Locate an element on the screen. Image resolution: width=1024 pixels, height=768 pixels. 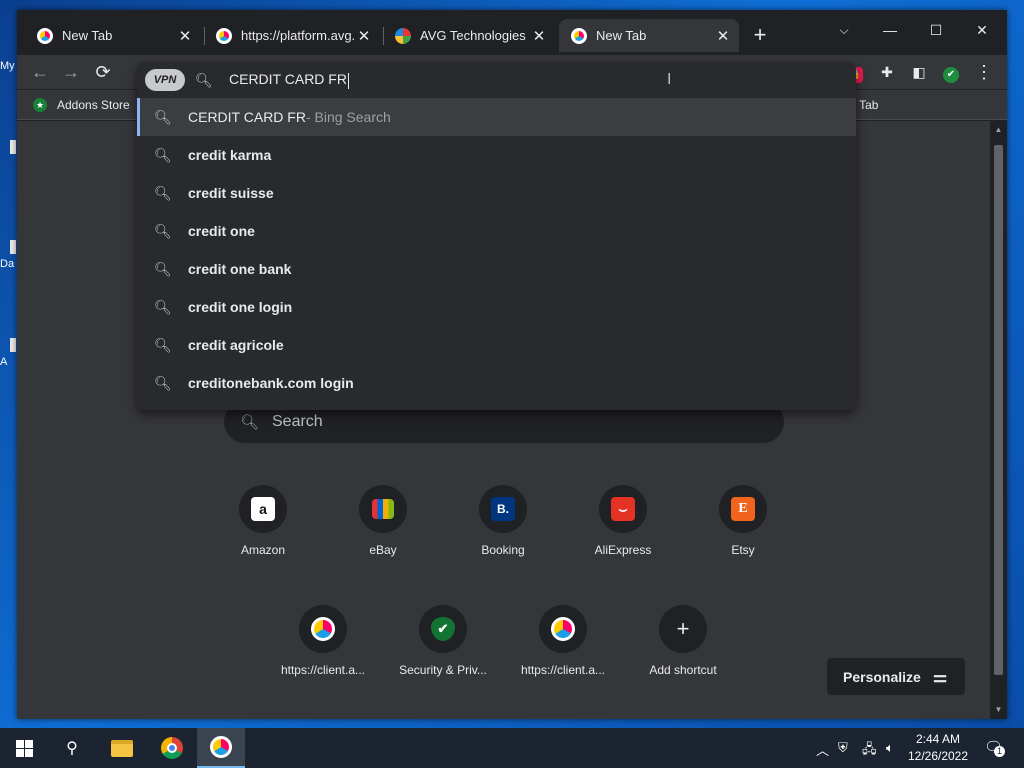
suggestion-item: 🔍︎ CERDIT CARD FR - Bing Search is located at coordinates (496, 117).